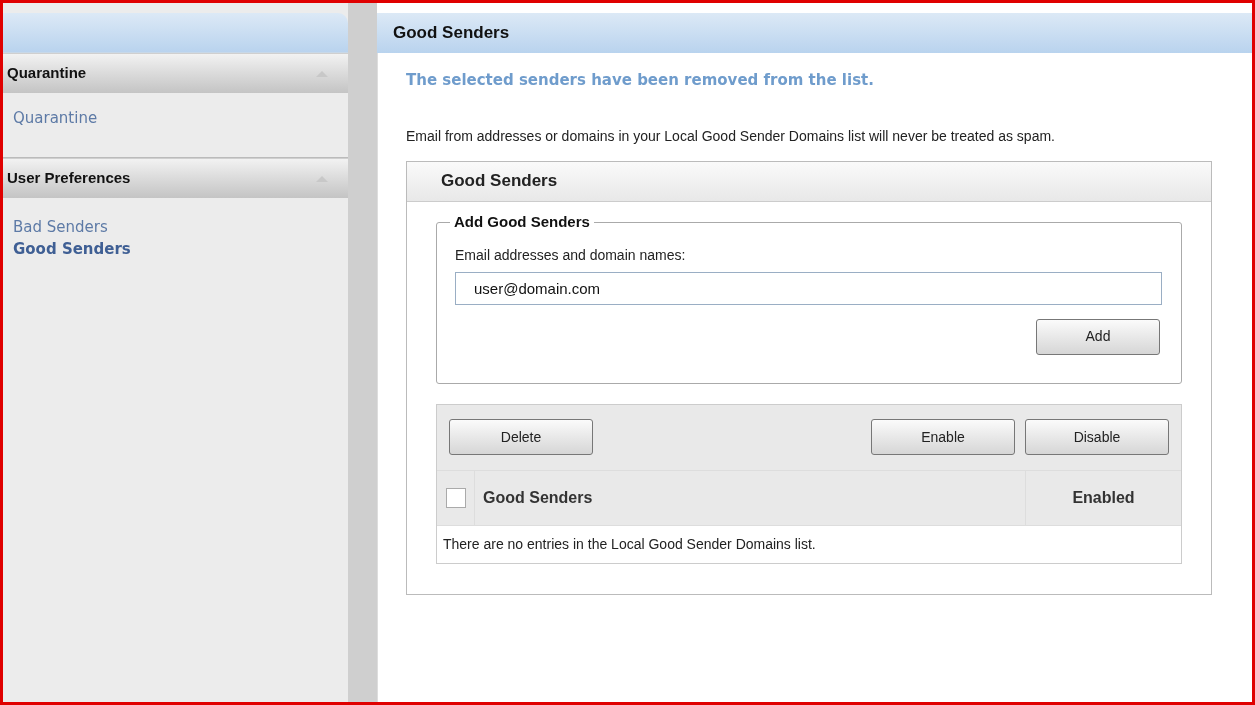 The height and width of the screenshot is (705, 1255). What do you see at coordinates (1098, 336) in the screenshot?
I see `add-button: Add` at bounding box center [1098, 336].